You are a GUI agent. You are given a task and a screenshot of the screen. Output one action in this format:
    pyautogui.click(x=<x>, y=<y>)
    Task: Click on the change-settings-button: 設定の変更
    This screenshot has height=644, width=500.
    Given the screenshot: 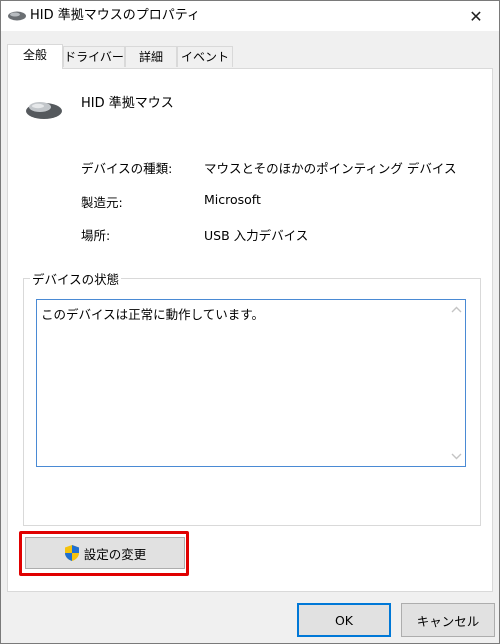 What is the action you would take?
    pyautogui.click(x=105, y=553)
    